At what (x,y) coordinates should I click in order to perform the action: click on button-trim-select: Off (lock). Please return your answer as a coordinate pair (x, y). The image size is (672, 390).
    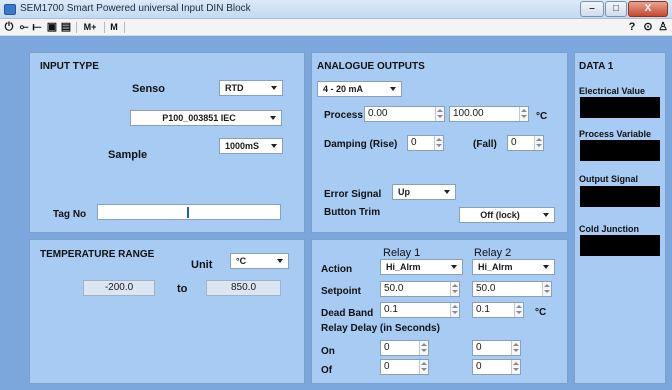
    Looking at the image, I should click on (507, 215).